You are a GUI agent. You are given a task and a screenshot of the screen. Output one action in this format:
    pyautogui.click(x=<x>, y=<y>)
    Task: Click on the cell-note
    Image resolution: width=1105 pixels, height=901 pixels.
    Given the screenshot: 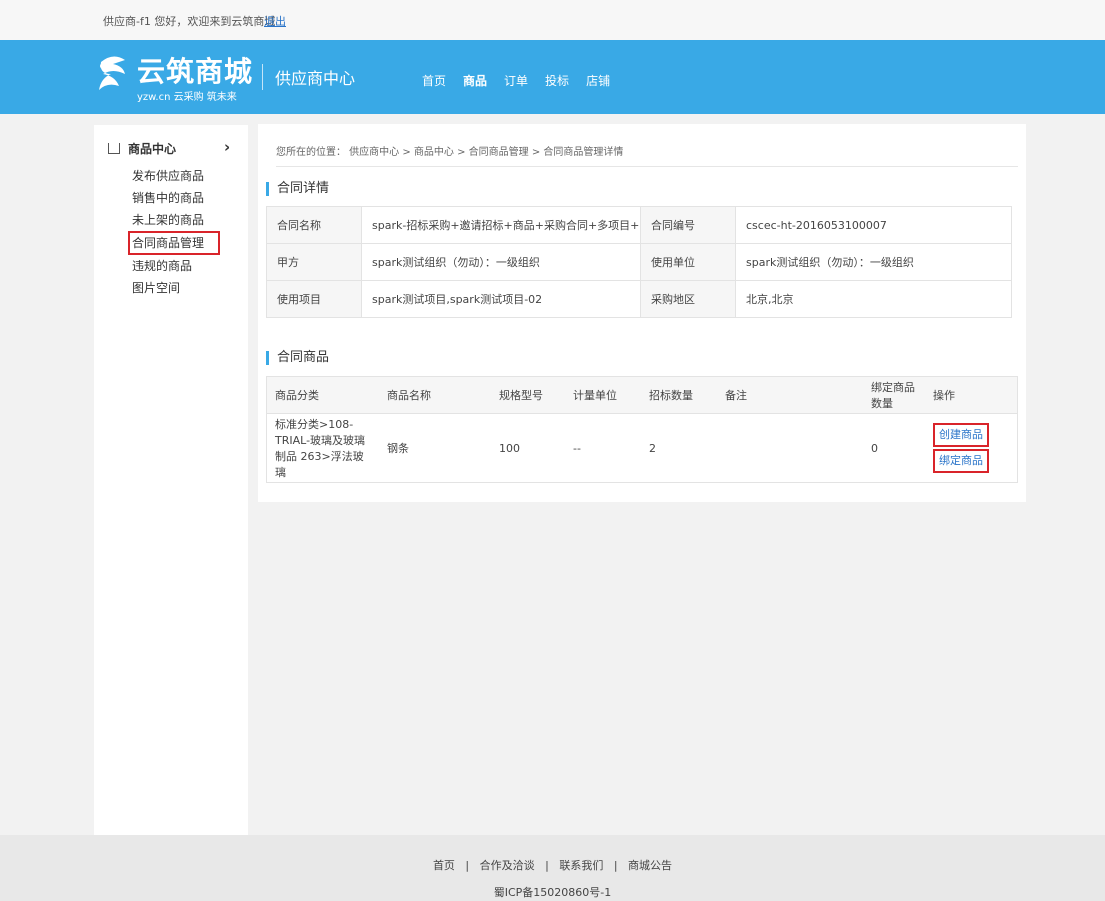 What is the action you would take?
    pyautogui.click(x=790, y=448)
    